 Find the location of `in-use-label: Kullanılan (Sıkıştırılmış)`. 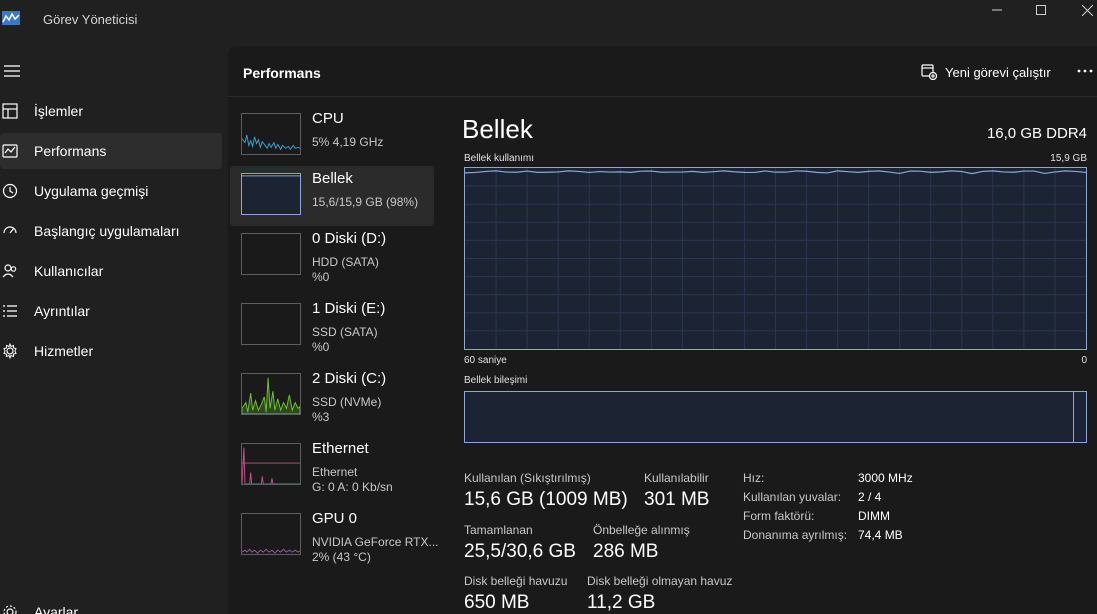

in-use-label: Kullanılan (Sıkıştırılmış) is located at coordinates (527, 478).